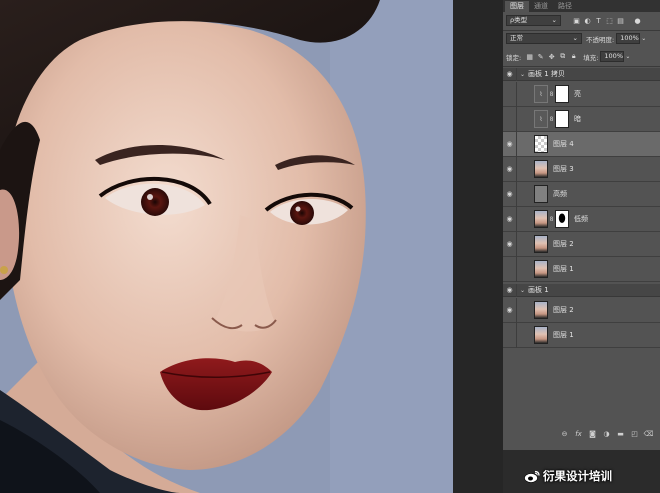  I want to click on layer-row: ◉ 高频, so click(581, 194).